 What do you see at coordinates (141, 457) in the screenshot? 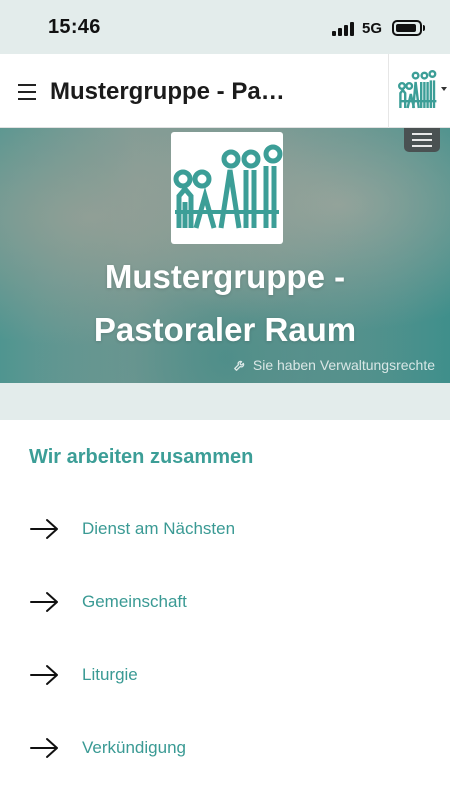
I see `section-title: Wir arbeiten zusammen` at bounding box center [141, 457].